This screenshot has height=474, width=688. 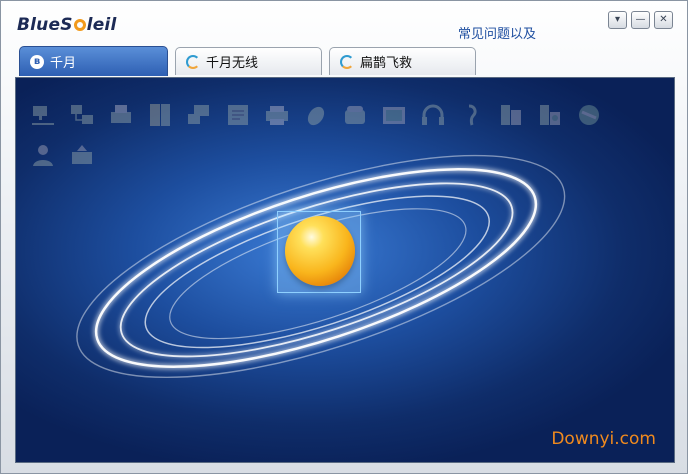 I want to click on file-transfer-tool-button, so click(x=160, y=115).